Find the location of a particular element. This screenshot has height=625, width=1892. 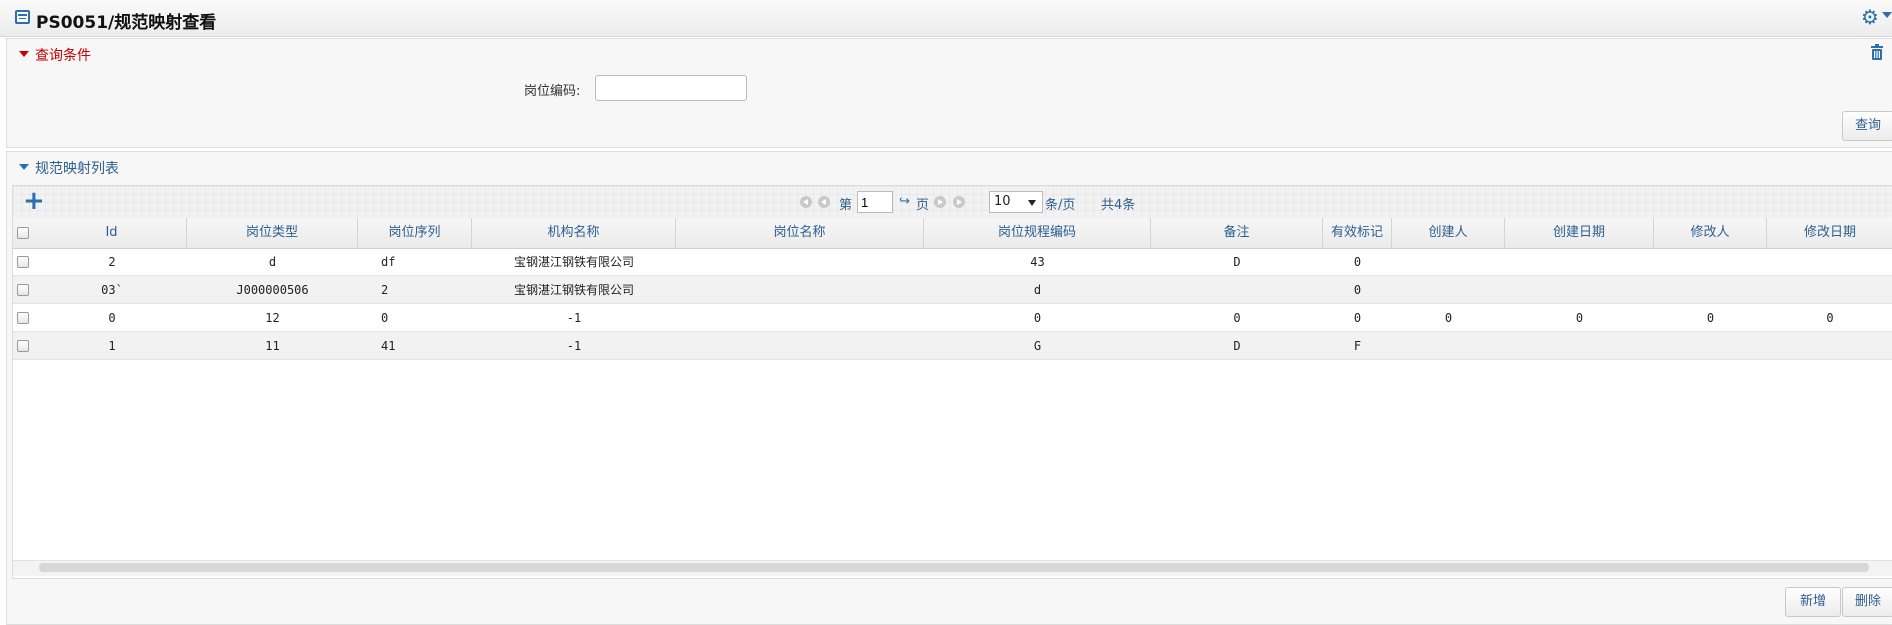

title-bar: PS0051/规范映射查看 ⚙ is located at coordinates (946, 18).